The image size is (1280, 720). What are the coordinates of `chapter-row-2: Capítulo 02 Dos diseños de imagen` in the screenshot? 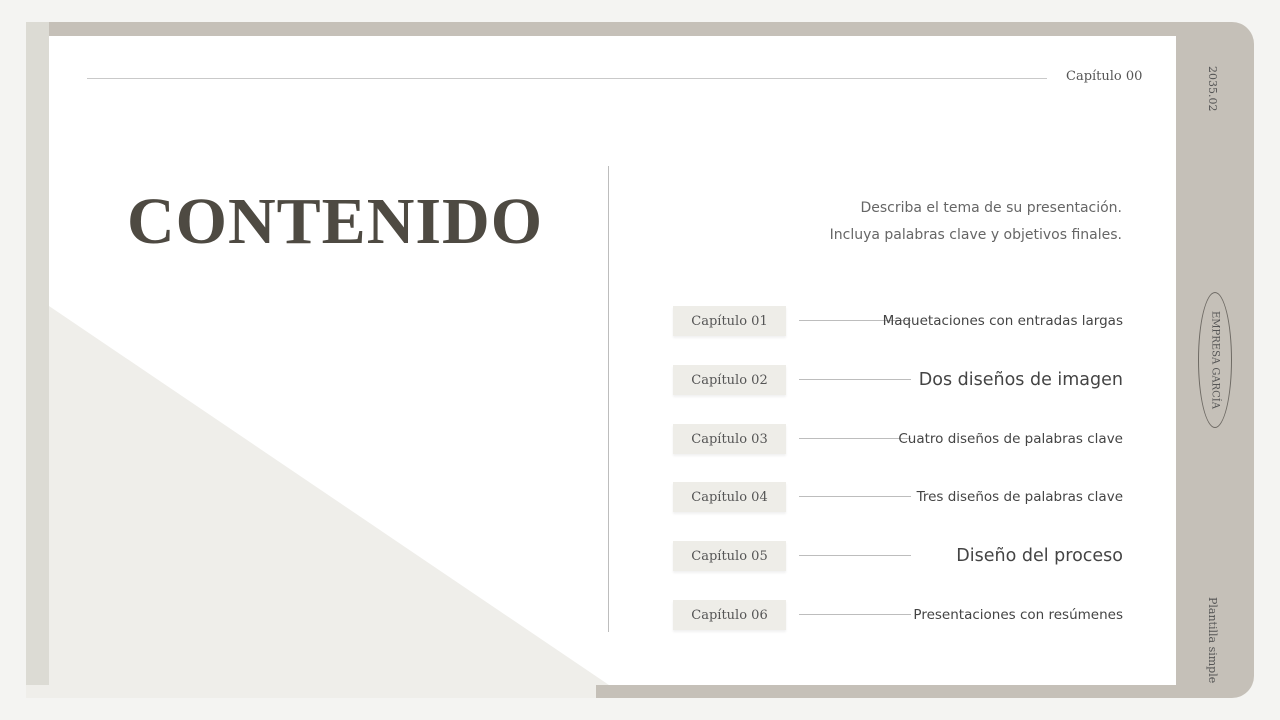 It's located at (898, 380).